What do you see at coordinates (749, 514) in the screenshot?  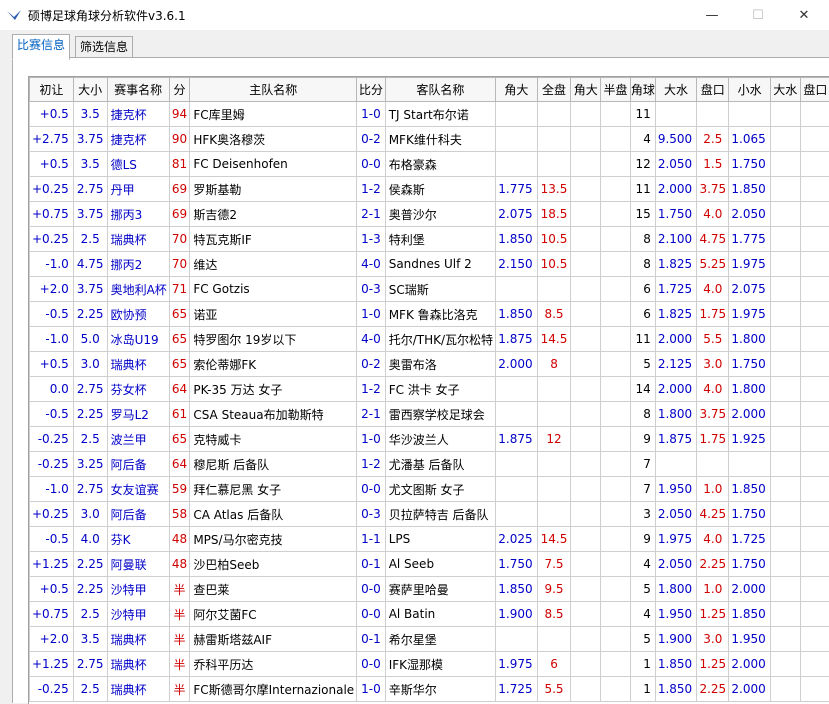 I see `cell-under-odds: 1.750` at bounding box center [749, 514].